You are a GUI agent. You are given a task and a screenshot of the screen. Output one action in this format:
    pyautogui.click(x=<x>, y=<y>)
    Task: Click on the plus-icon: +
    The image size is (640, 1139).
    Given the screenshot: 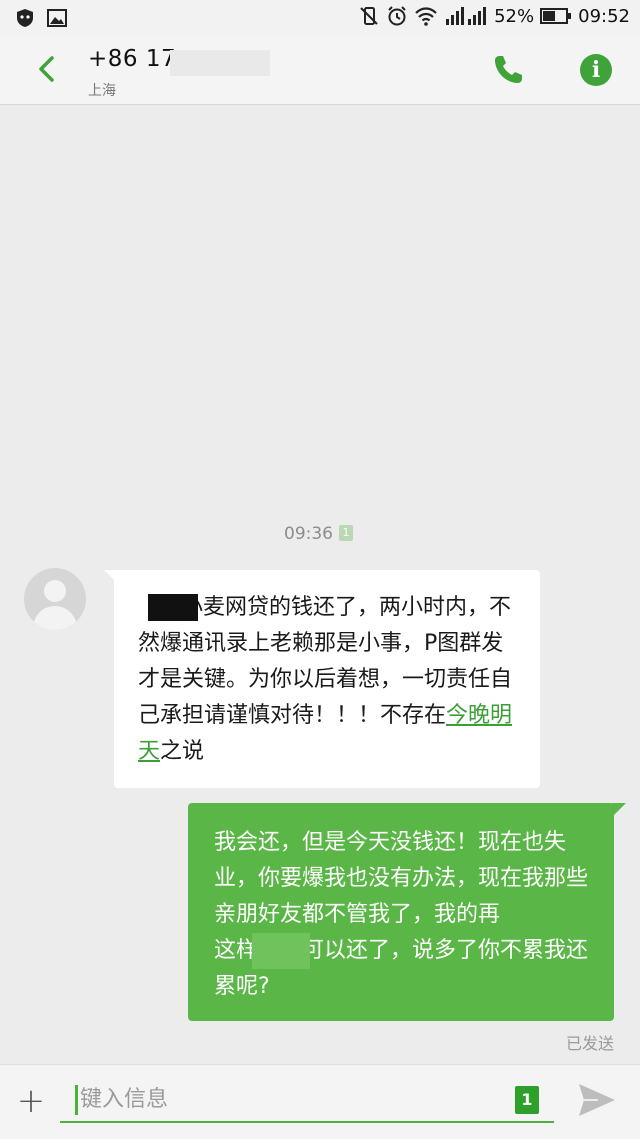 What is the action you would take?
    pyautogui.click(x=31, y=1101)
    